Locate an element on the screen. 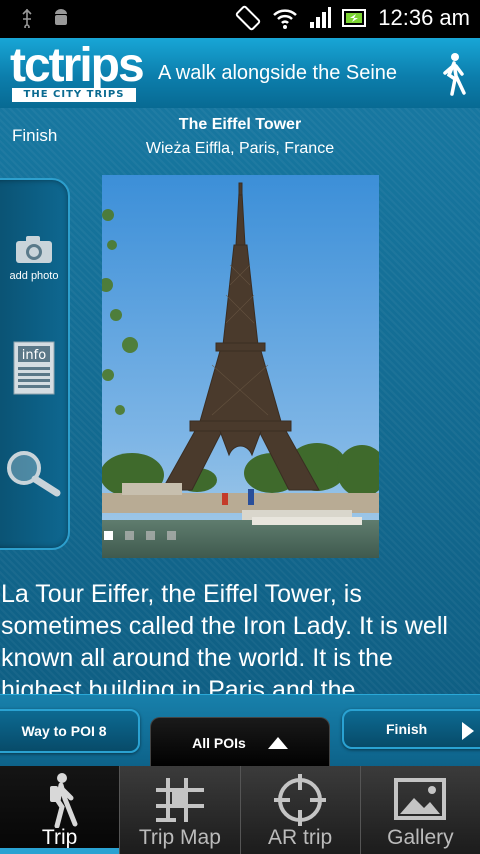 Image resolution: width=480 pixels, height=854 pixels. rotation-icon is located at coordinates (248, 18).